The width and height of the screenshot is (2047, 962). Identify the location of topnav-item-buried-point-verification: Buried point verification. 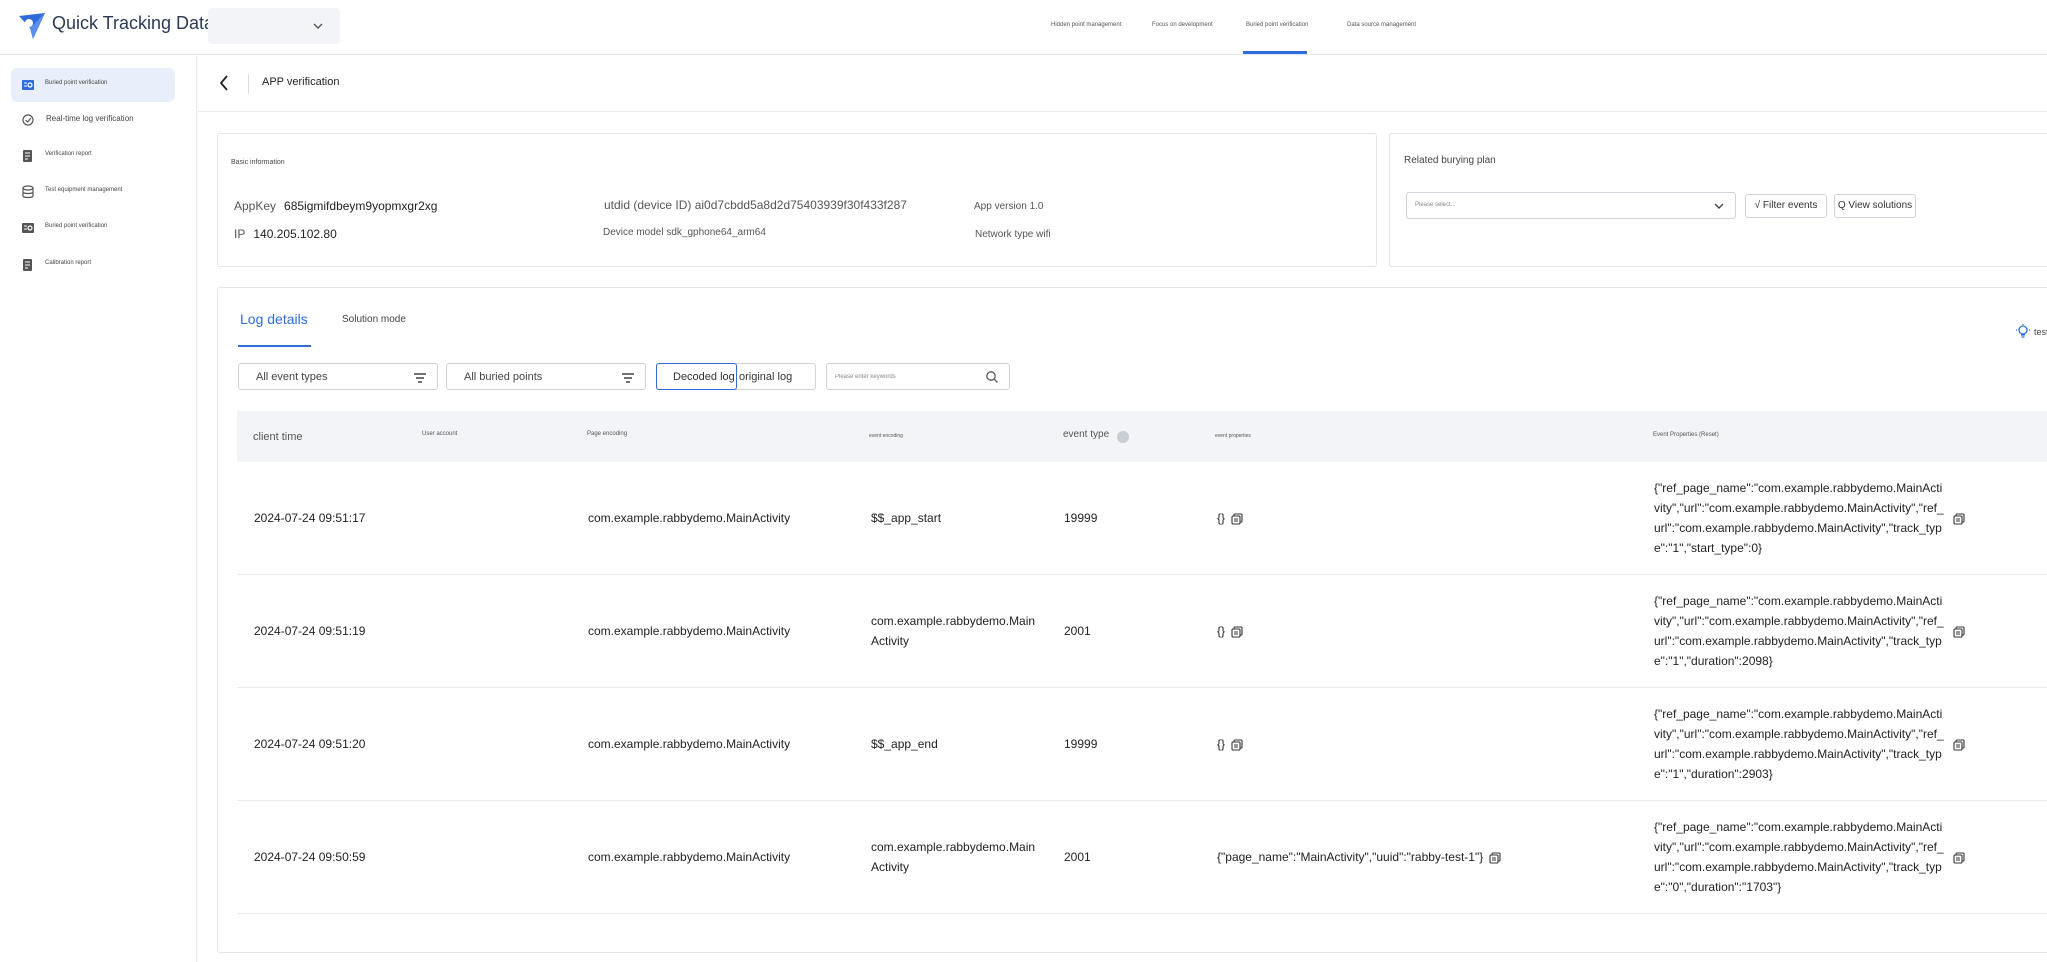
(1277, 25).